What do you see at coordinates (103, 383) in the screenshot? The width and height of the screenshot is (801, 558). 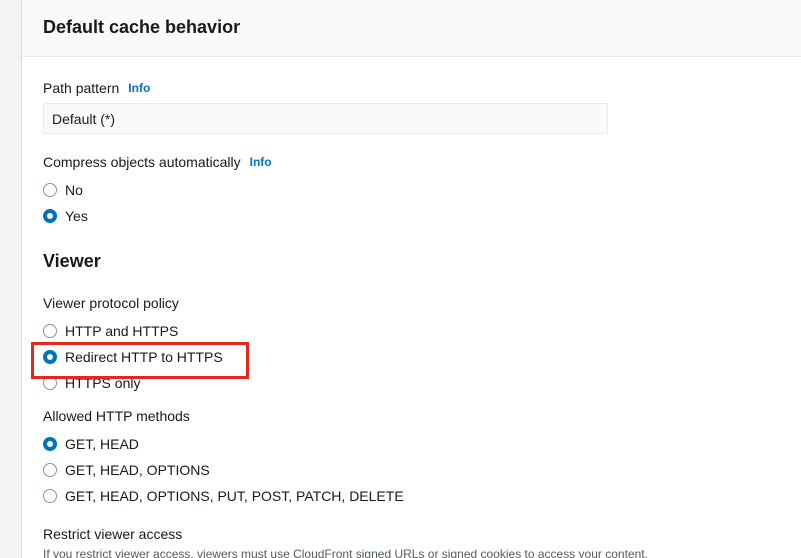 I see `protocol-option-https-only-label: HTTPS only` at bounding box center [103, 383].